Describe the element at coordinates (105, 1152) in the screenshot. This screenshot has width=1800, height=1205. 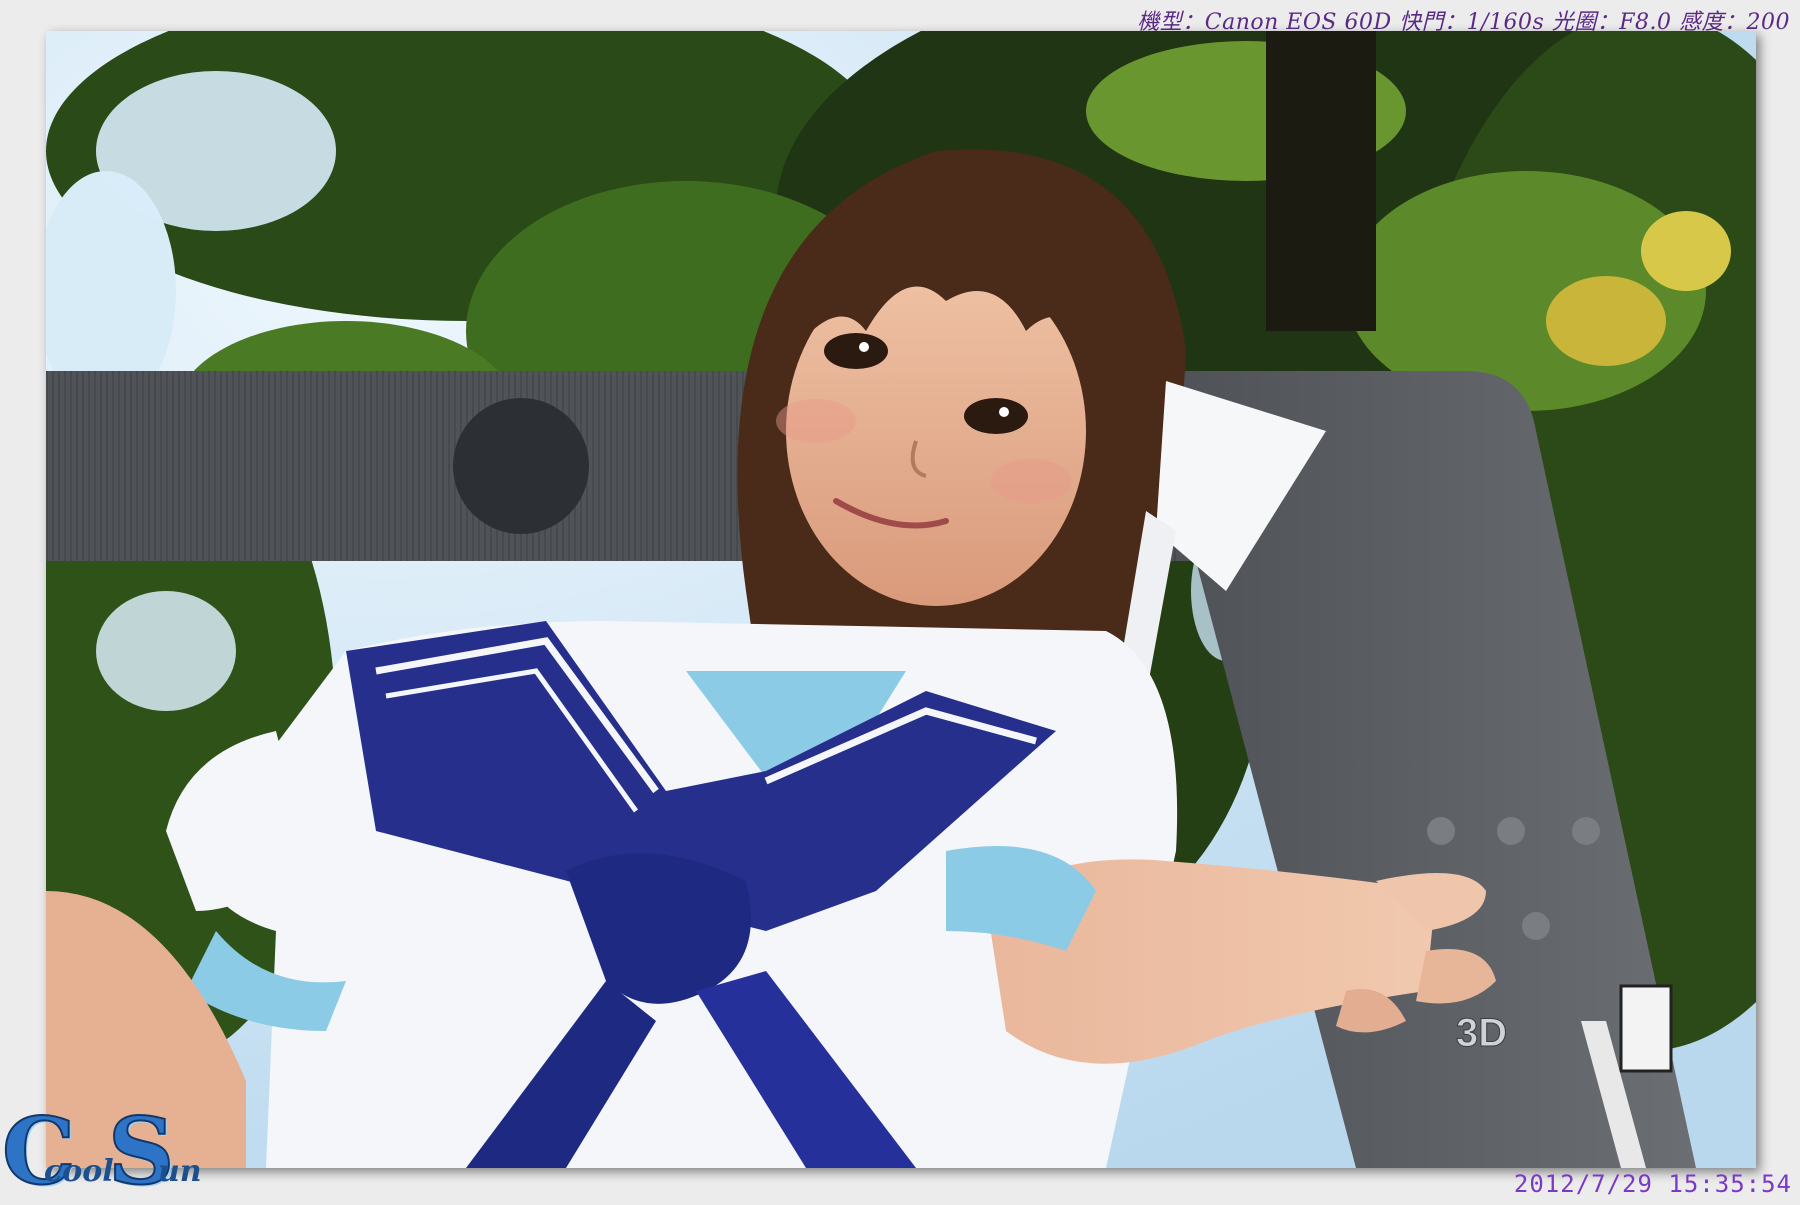
I see `coolsun-watermark: C cool S un` at that location.